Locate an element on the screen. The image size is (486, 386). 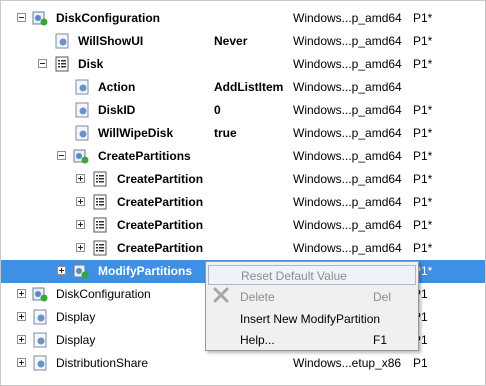
menu-item-delete: Delete Del is located at coordinates (312, 297).